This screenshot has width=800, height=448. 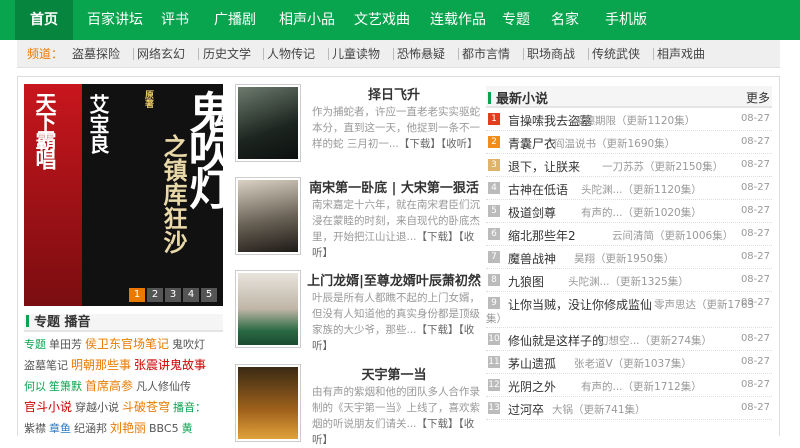 I want to click on book-title: 择日飞升, so click(x=394, y=93).